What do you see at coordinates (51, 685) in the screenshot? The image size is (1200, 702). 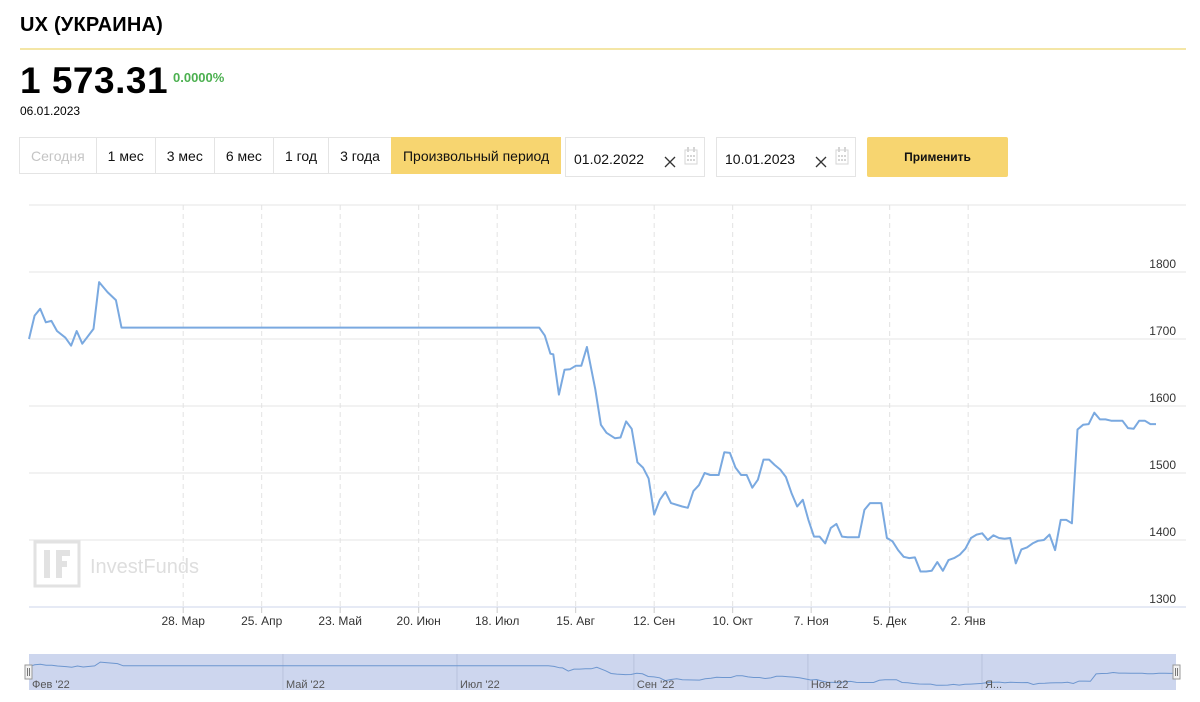 I see `navigator-label: Фев '22` at bounding box center [51, 685].